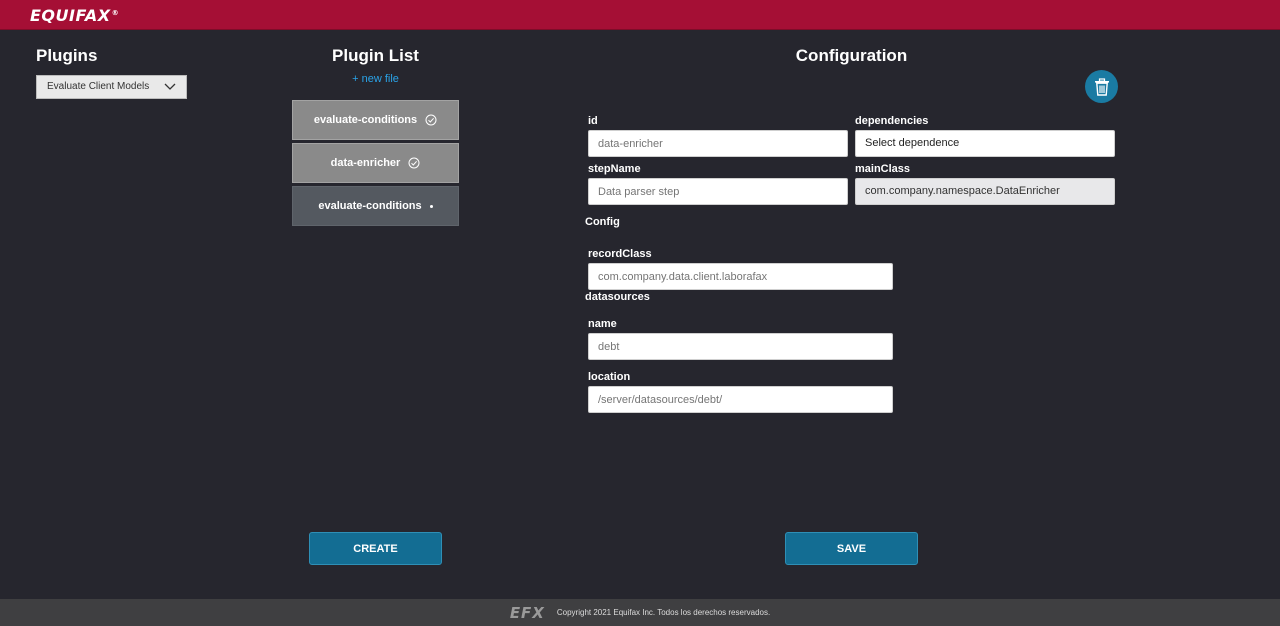 Image resolution: width=1280 pixels, height=626 pixels. Describe the element at coordinates (375, 79) in the screenshot. I see `new-file-link: + new file` at that location.